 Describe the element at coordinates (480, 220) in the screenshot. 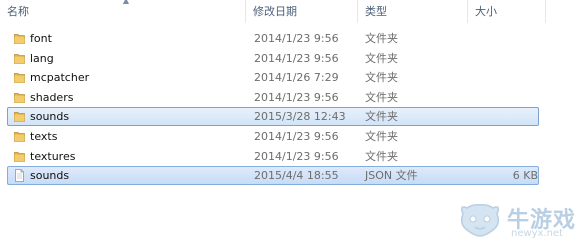

I see `watermark-logo-icon` at that location.